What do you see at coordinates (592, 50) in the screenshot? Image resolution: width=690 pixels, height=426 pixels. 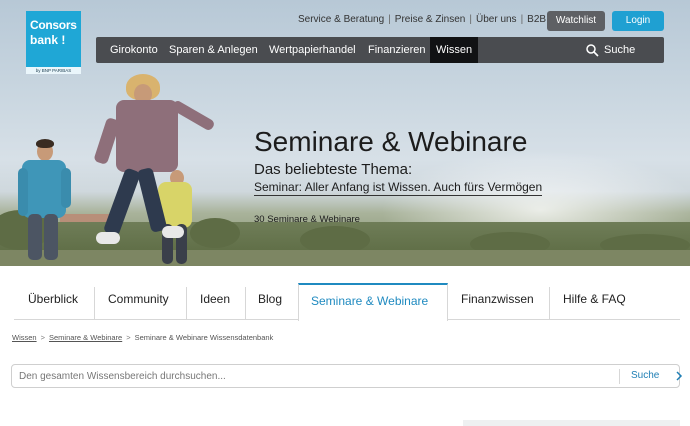 I see `search-icon` at bounding box center [592, 50].